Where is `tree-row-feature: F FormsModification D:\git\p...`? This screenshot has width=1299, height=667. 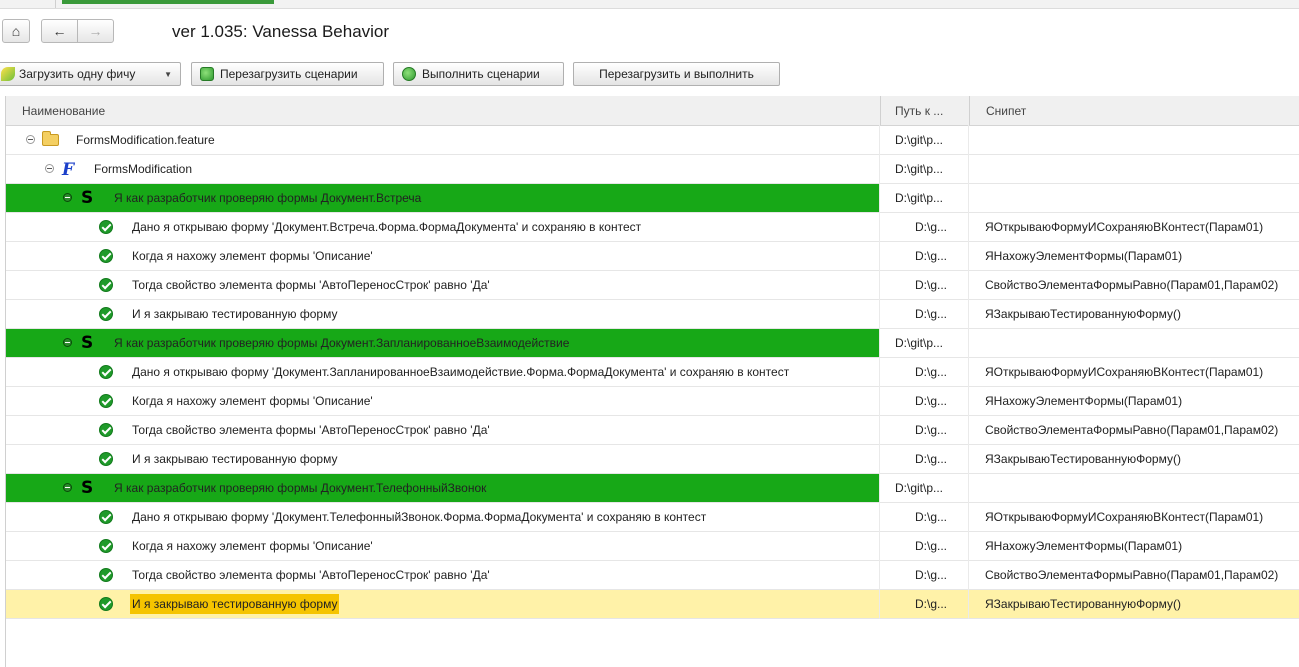 tree-row-feature: F FormsModification D:\git\p... is located at coordinates (652, 169).